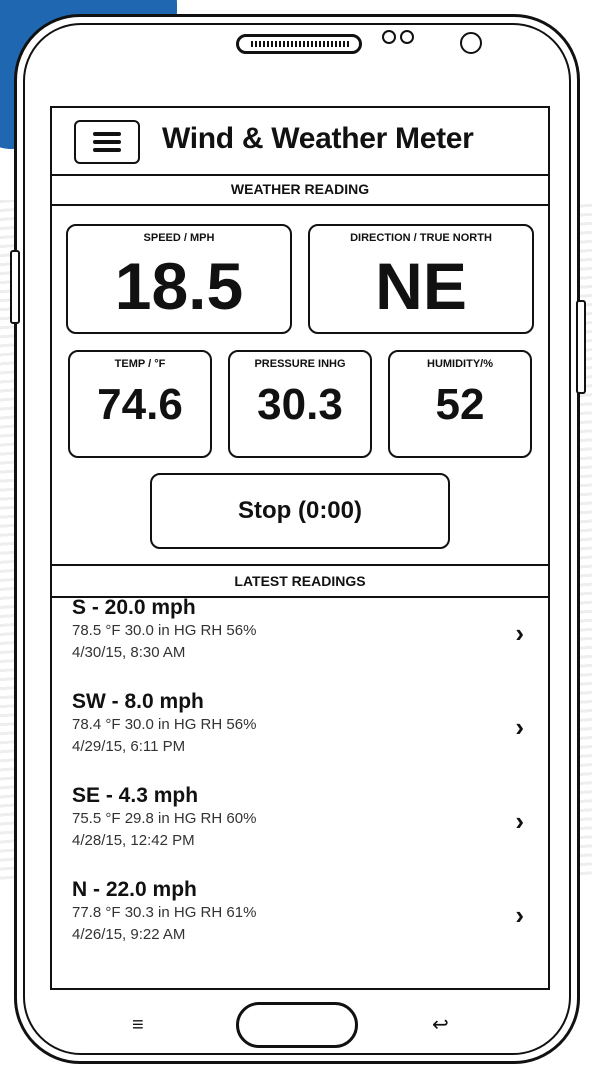  What do you see at coordinates (299, 44) in the screenshot?
I see `speaker-grille` at bounding box center [299, 44].